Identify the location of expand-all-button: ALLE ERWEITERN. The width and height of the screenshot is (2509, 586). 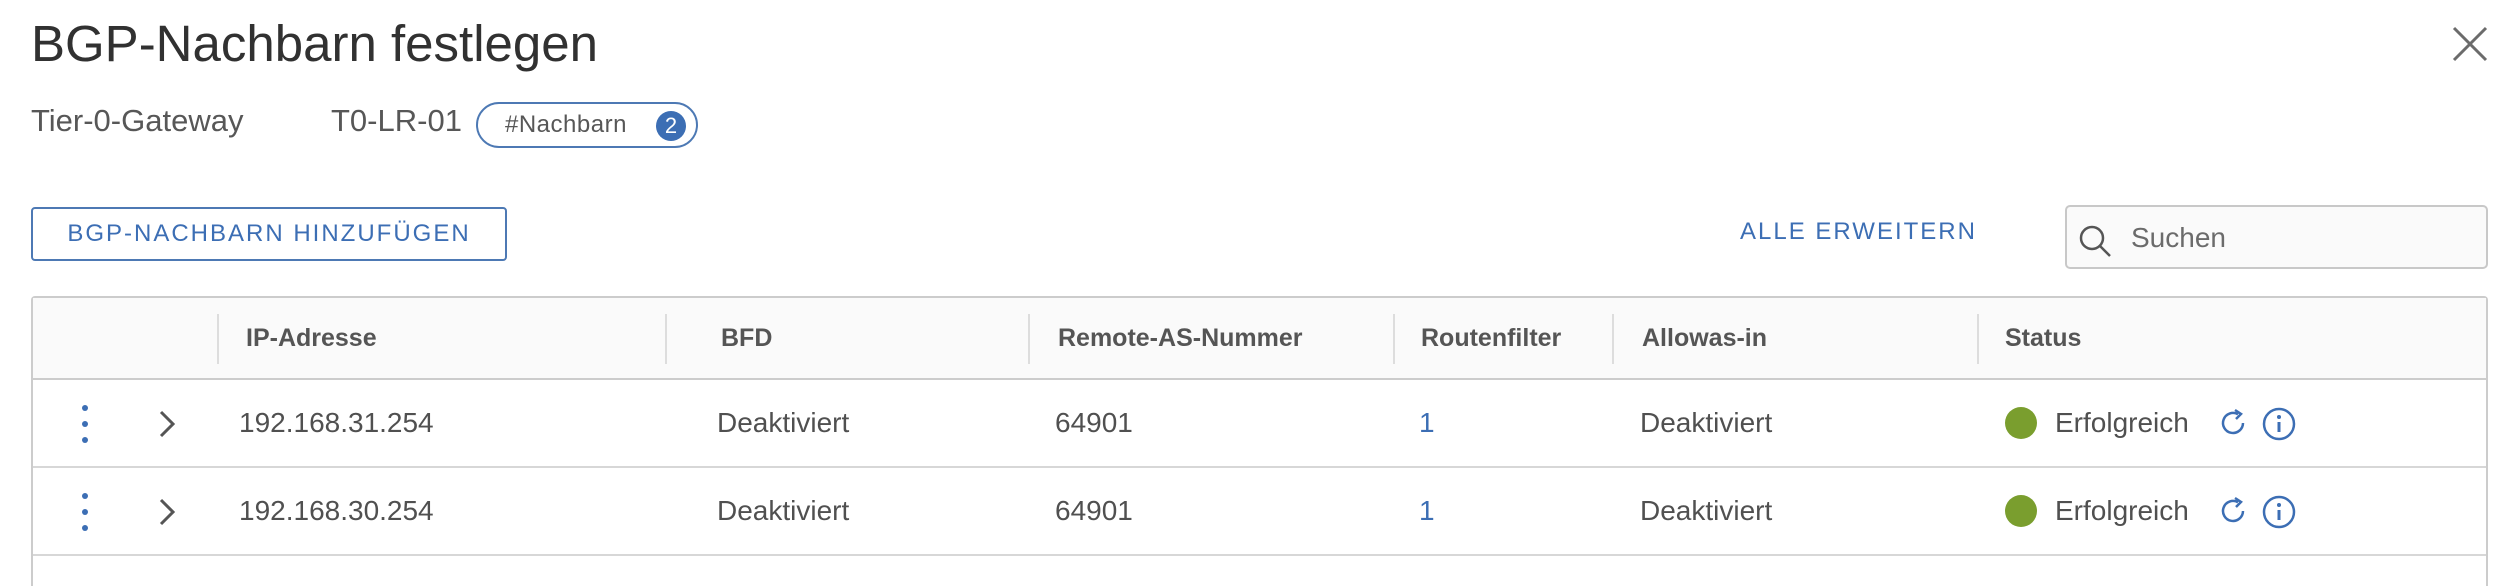
(1858, 232).